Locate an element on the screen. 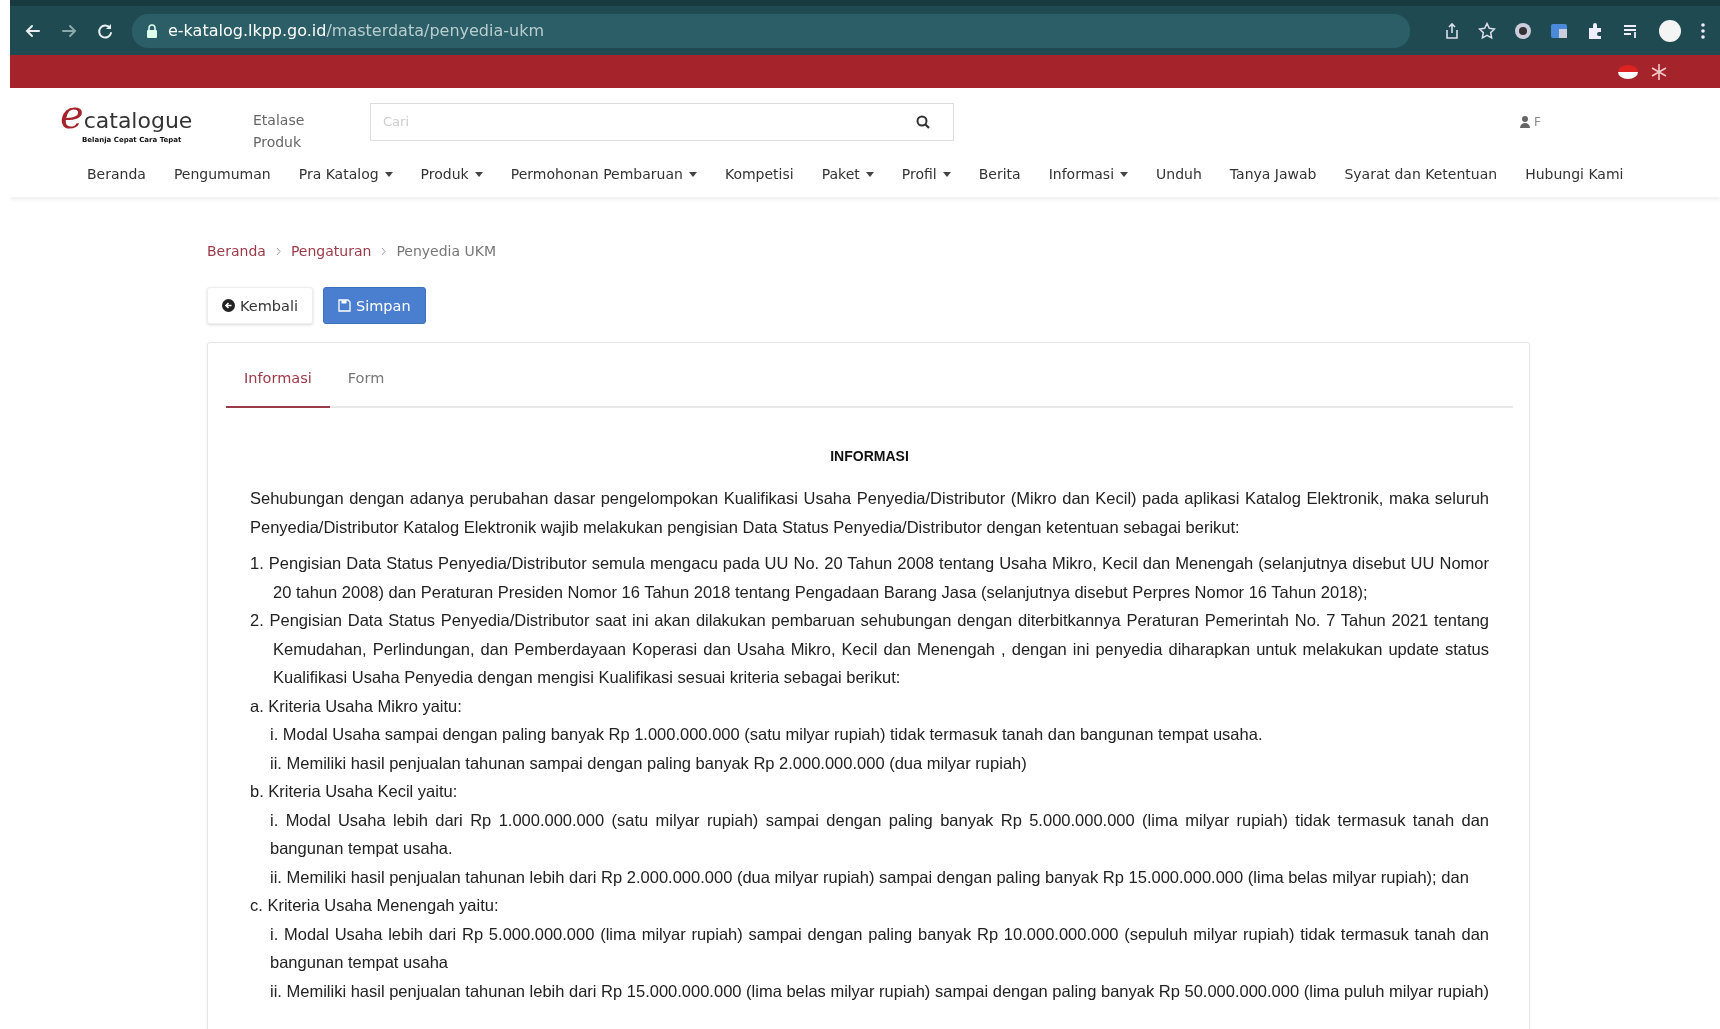 The height and width of the screenshot is (1029, 1720). share-icon is located at coordinates (1452, 30).